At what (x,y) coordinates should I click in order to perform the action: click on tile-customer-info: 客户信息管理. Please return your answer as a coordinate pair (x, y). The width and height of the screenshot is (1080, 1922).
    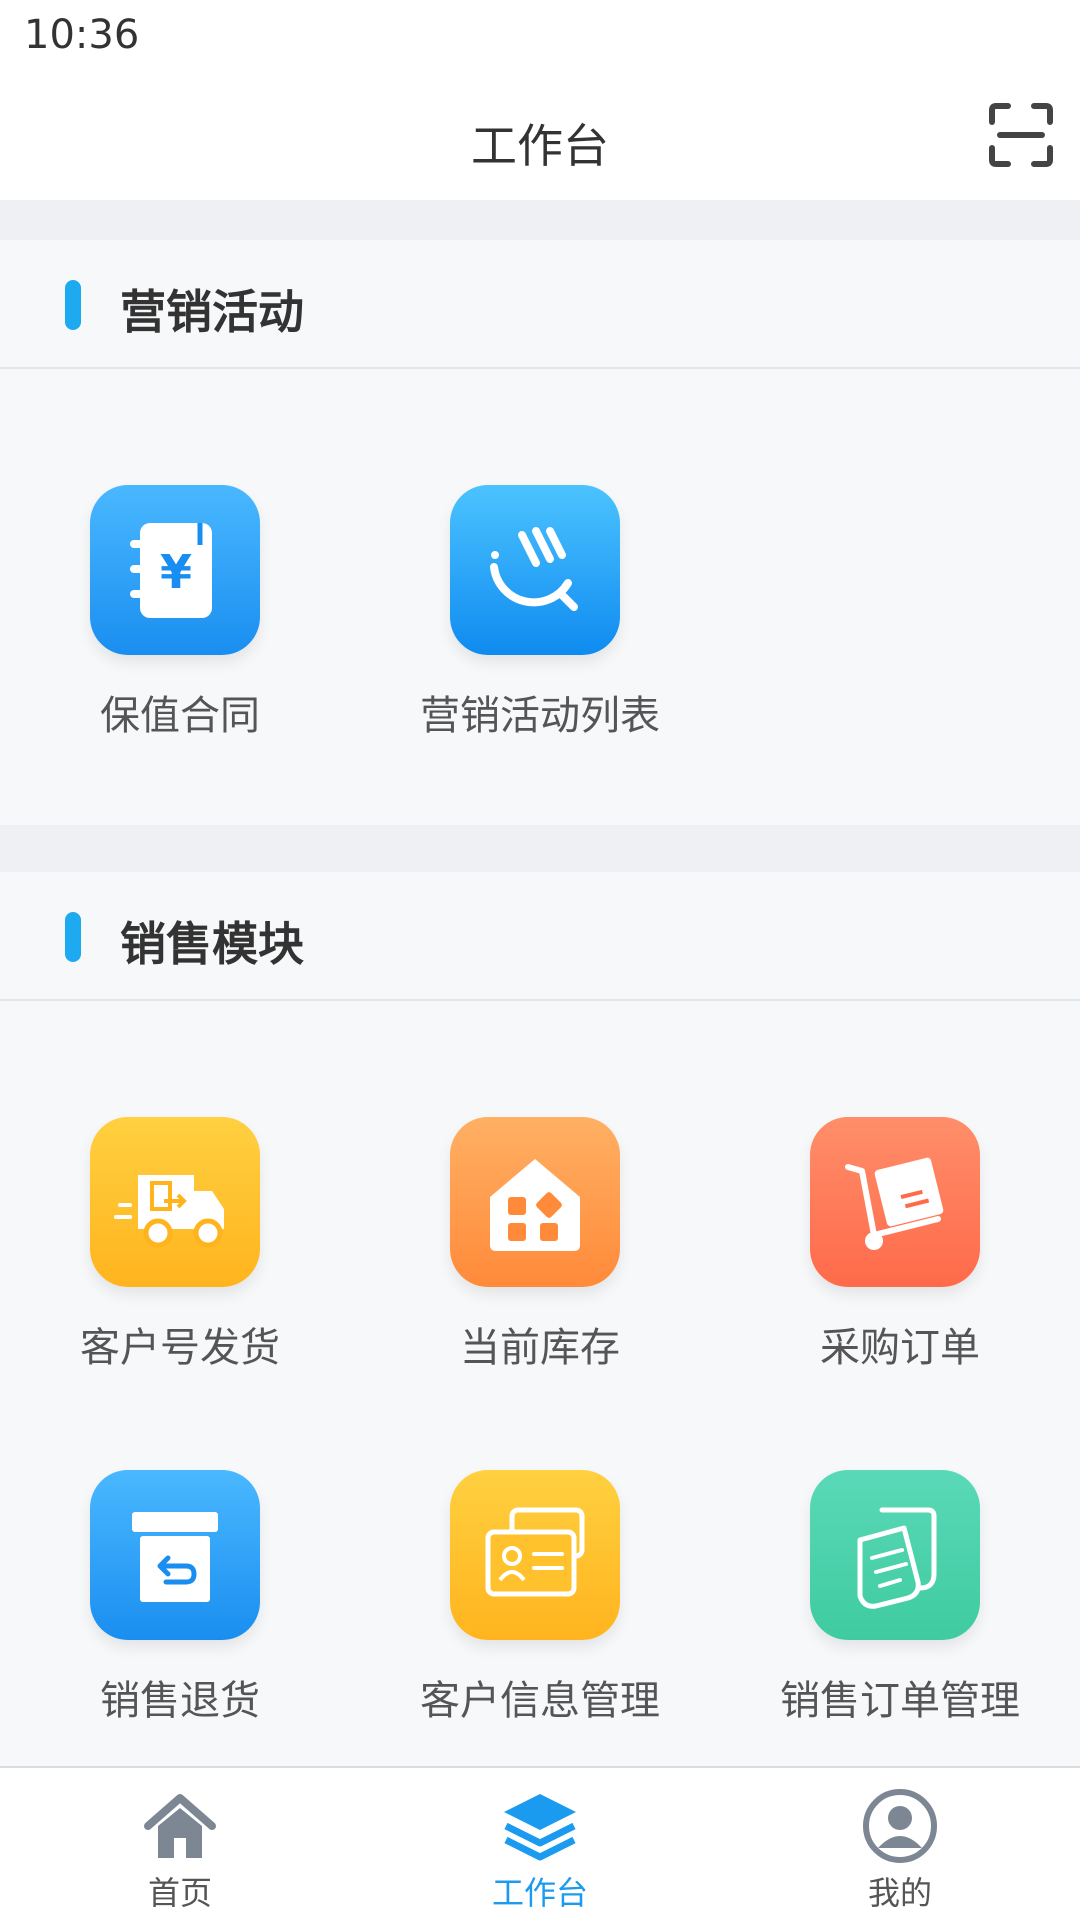
    Looking at the image, I should click on (540, 1610).